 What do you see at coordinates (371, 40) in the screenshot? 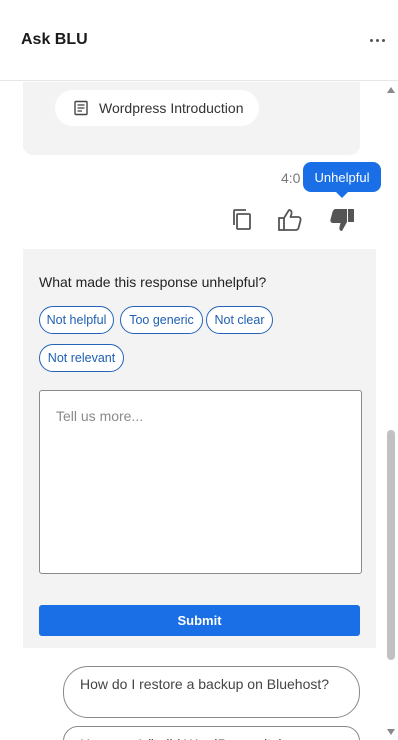
I see `more-horizontal-icon` at bounding box center [371, 40].